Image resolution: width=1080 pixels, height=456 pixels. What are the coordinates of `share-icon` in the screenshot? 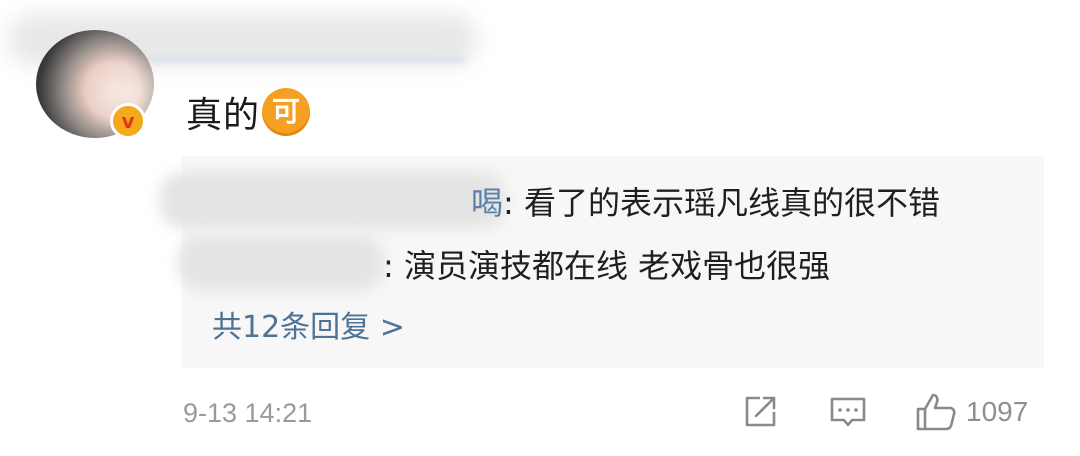 It's located at (760, 411).